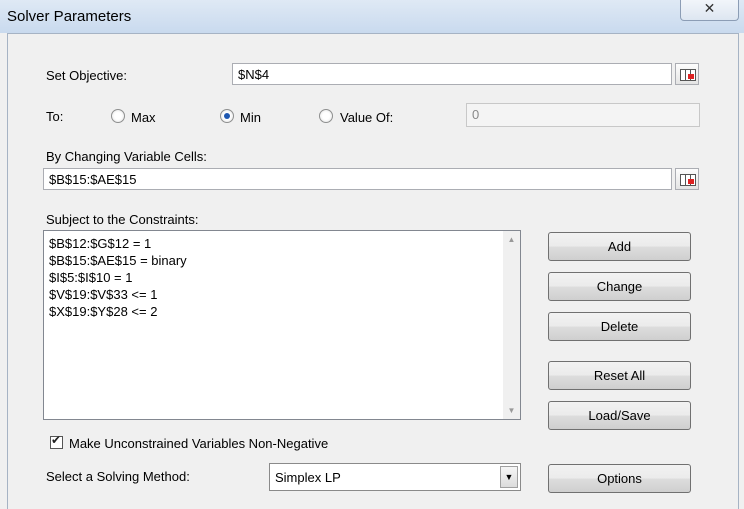  I want to click on changing-cells-collapse-button, so click(687, 179).